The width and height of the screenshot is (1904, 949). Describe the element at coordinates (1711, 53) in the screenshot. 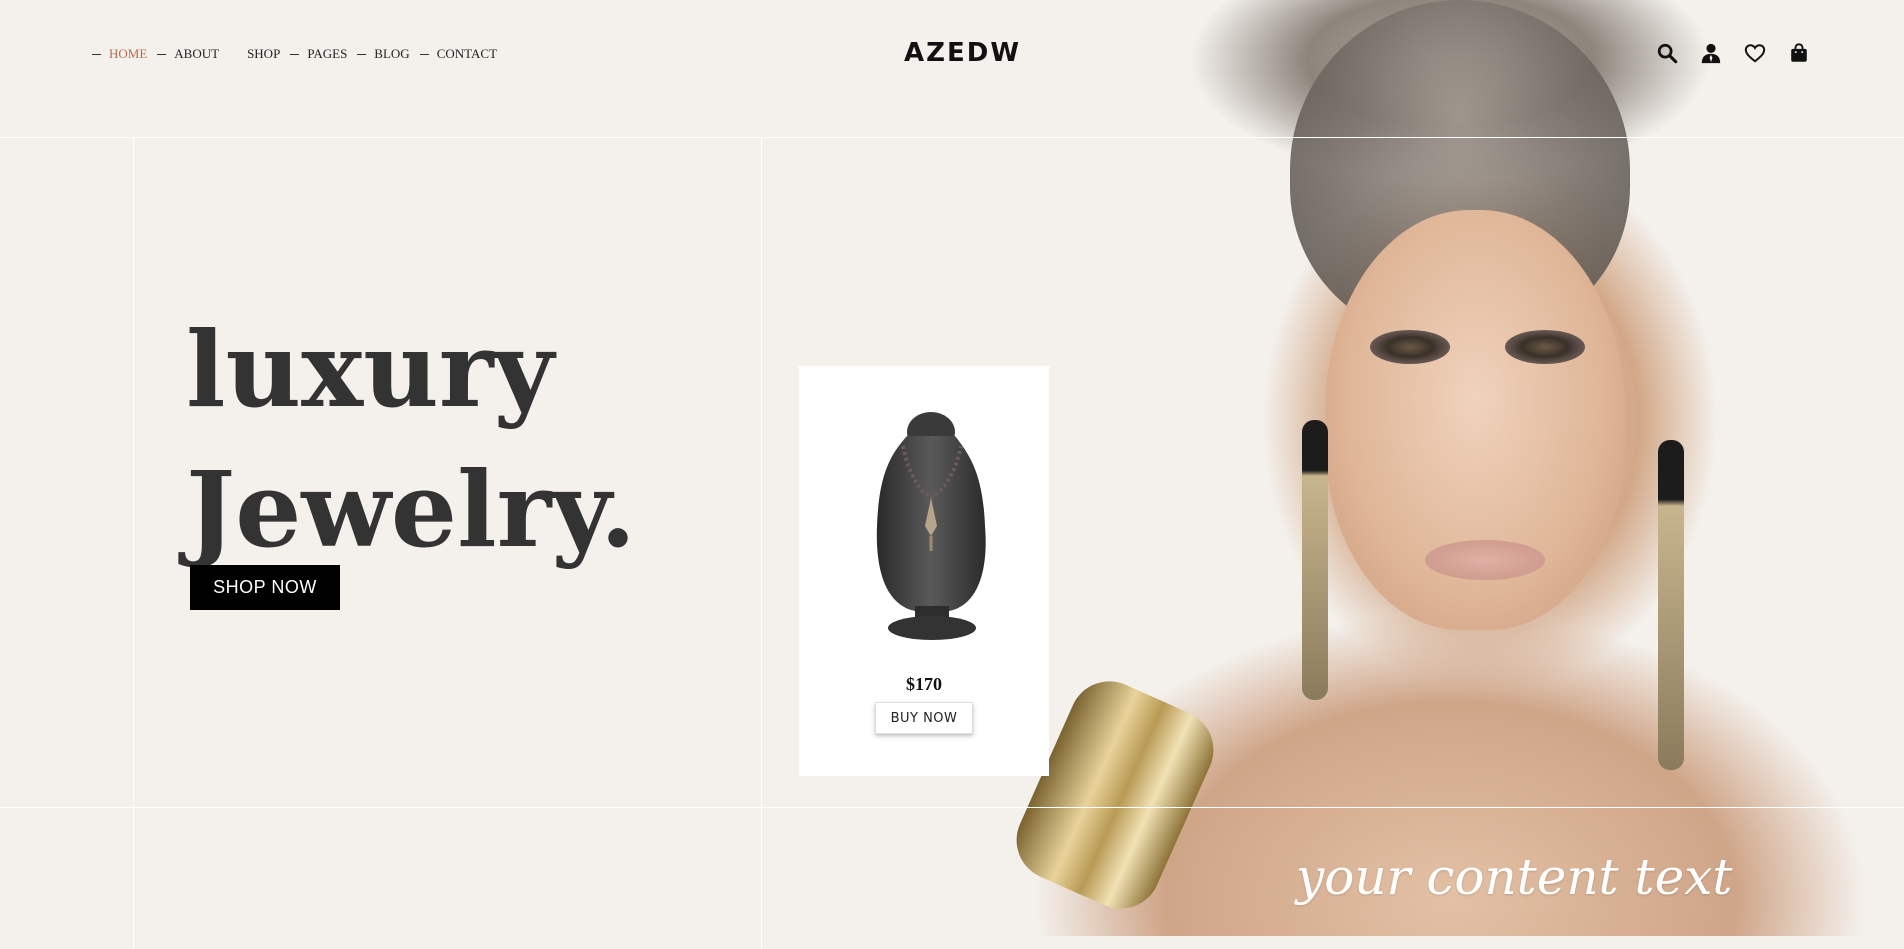

I see `user-icon` at that location.